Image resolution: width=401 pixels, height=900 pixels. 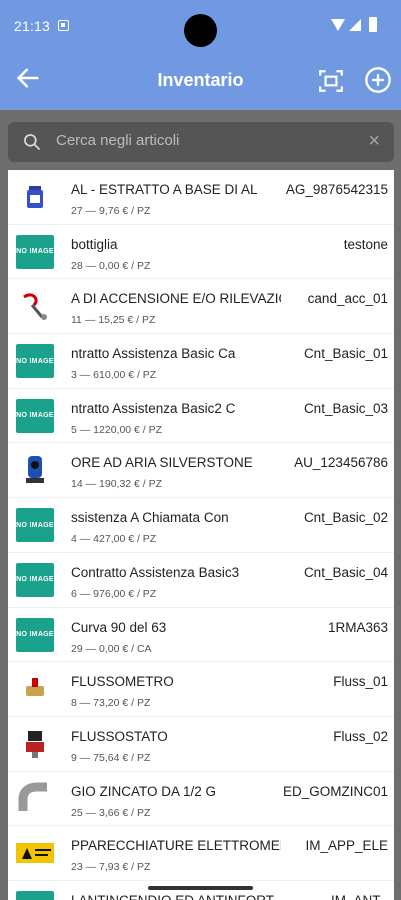 I want to click on item-name: FLUSSOSTATO, so click(x=119, y=736).